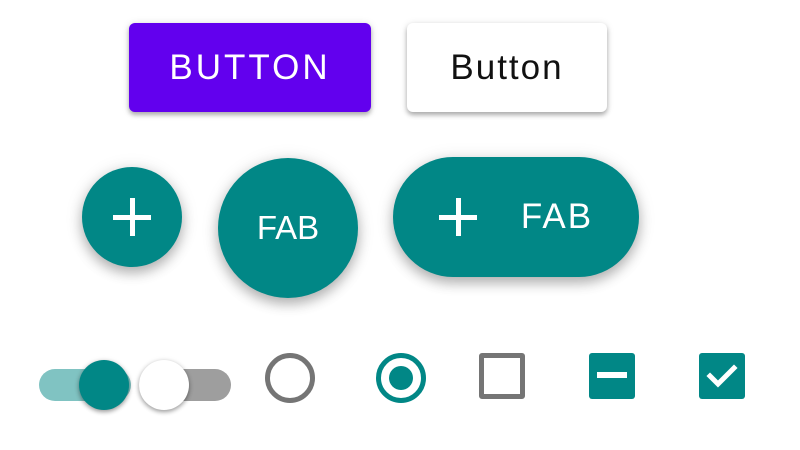 This screenshot has width=800, height=450. I want to click on fab-label: FAB, so click(288, 227).